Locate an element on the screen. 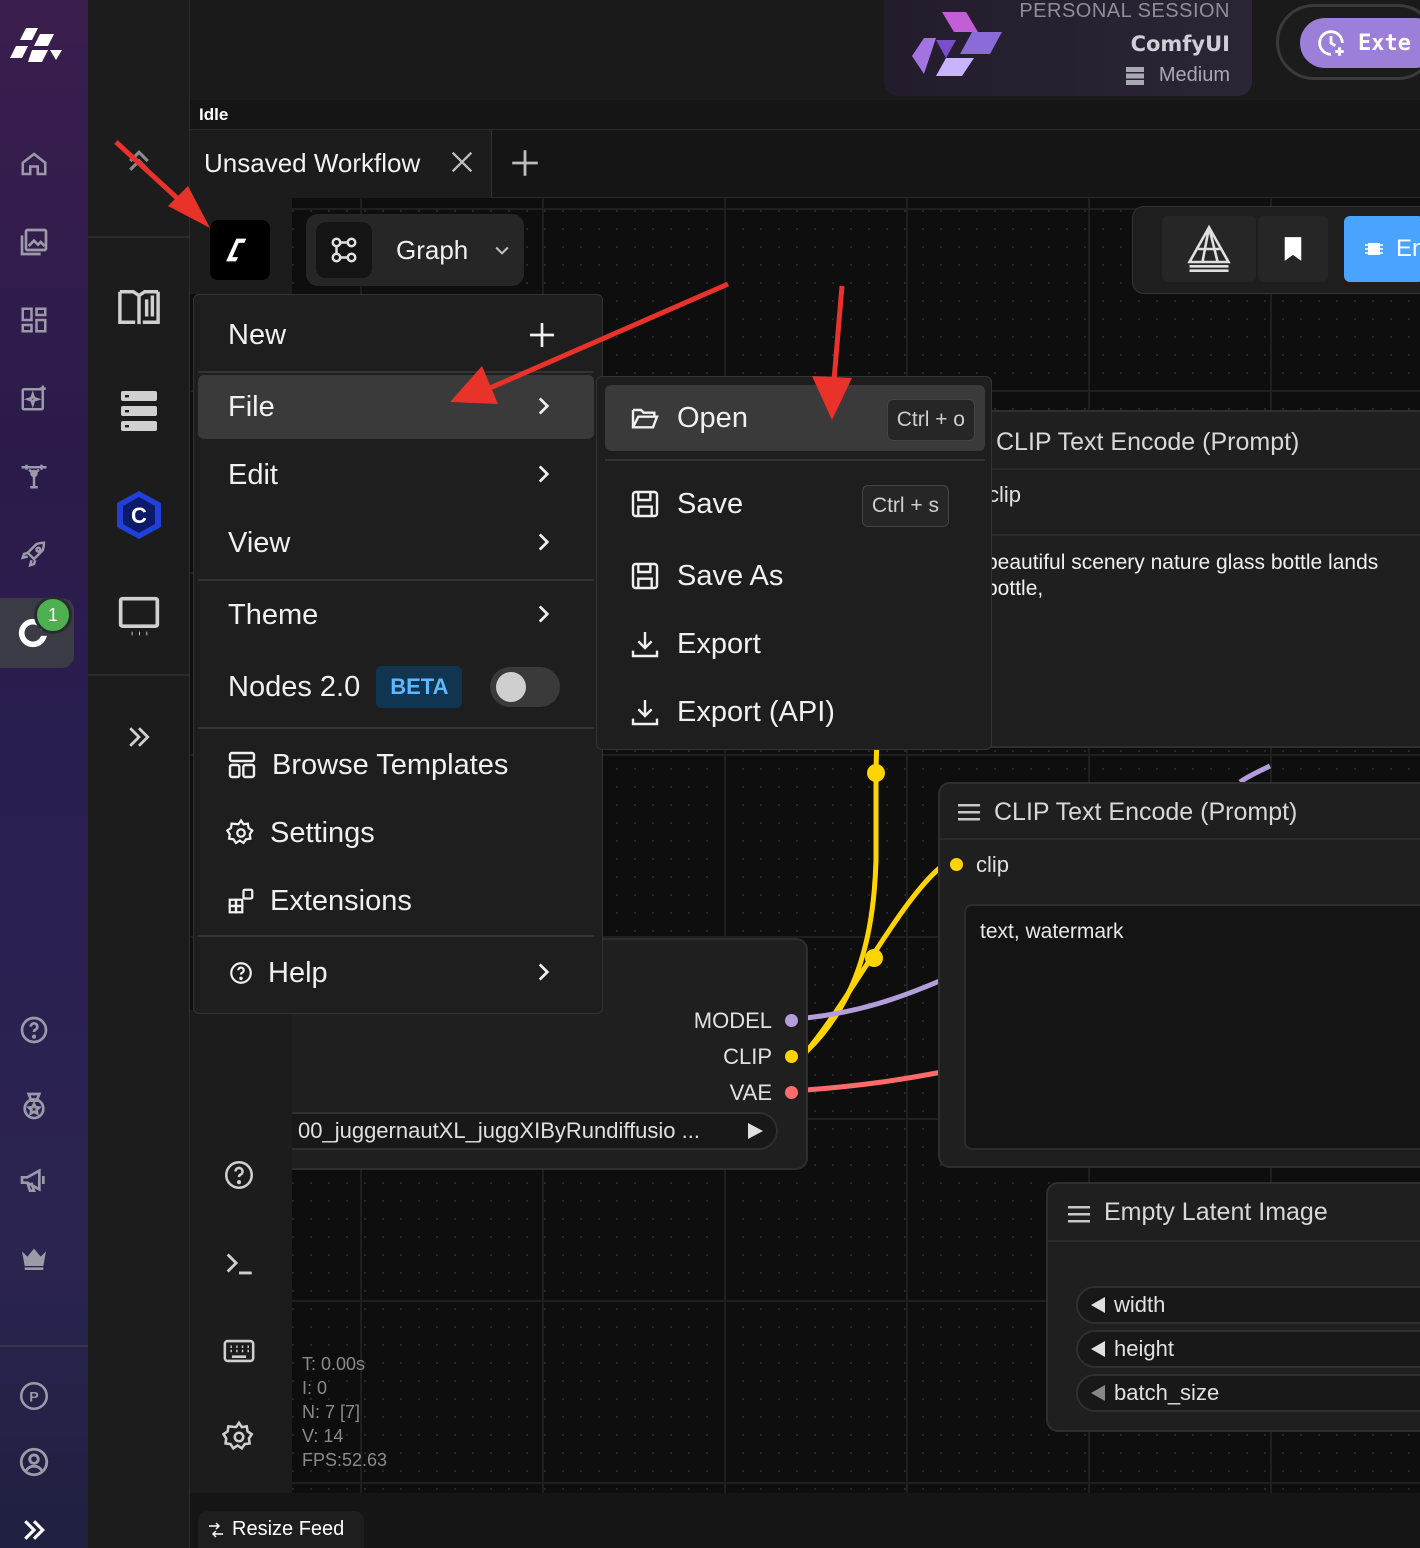  annotation-arrows is located at coordinates (483, 280).